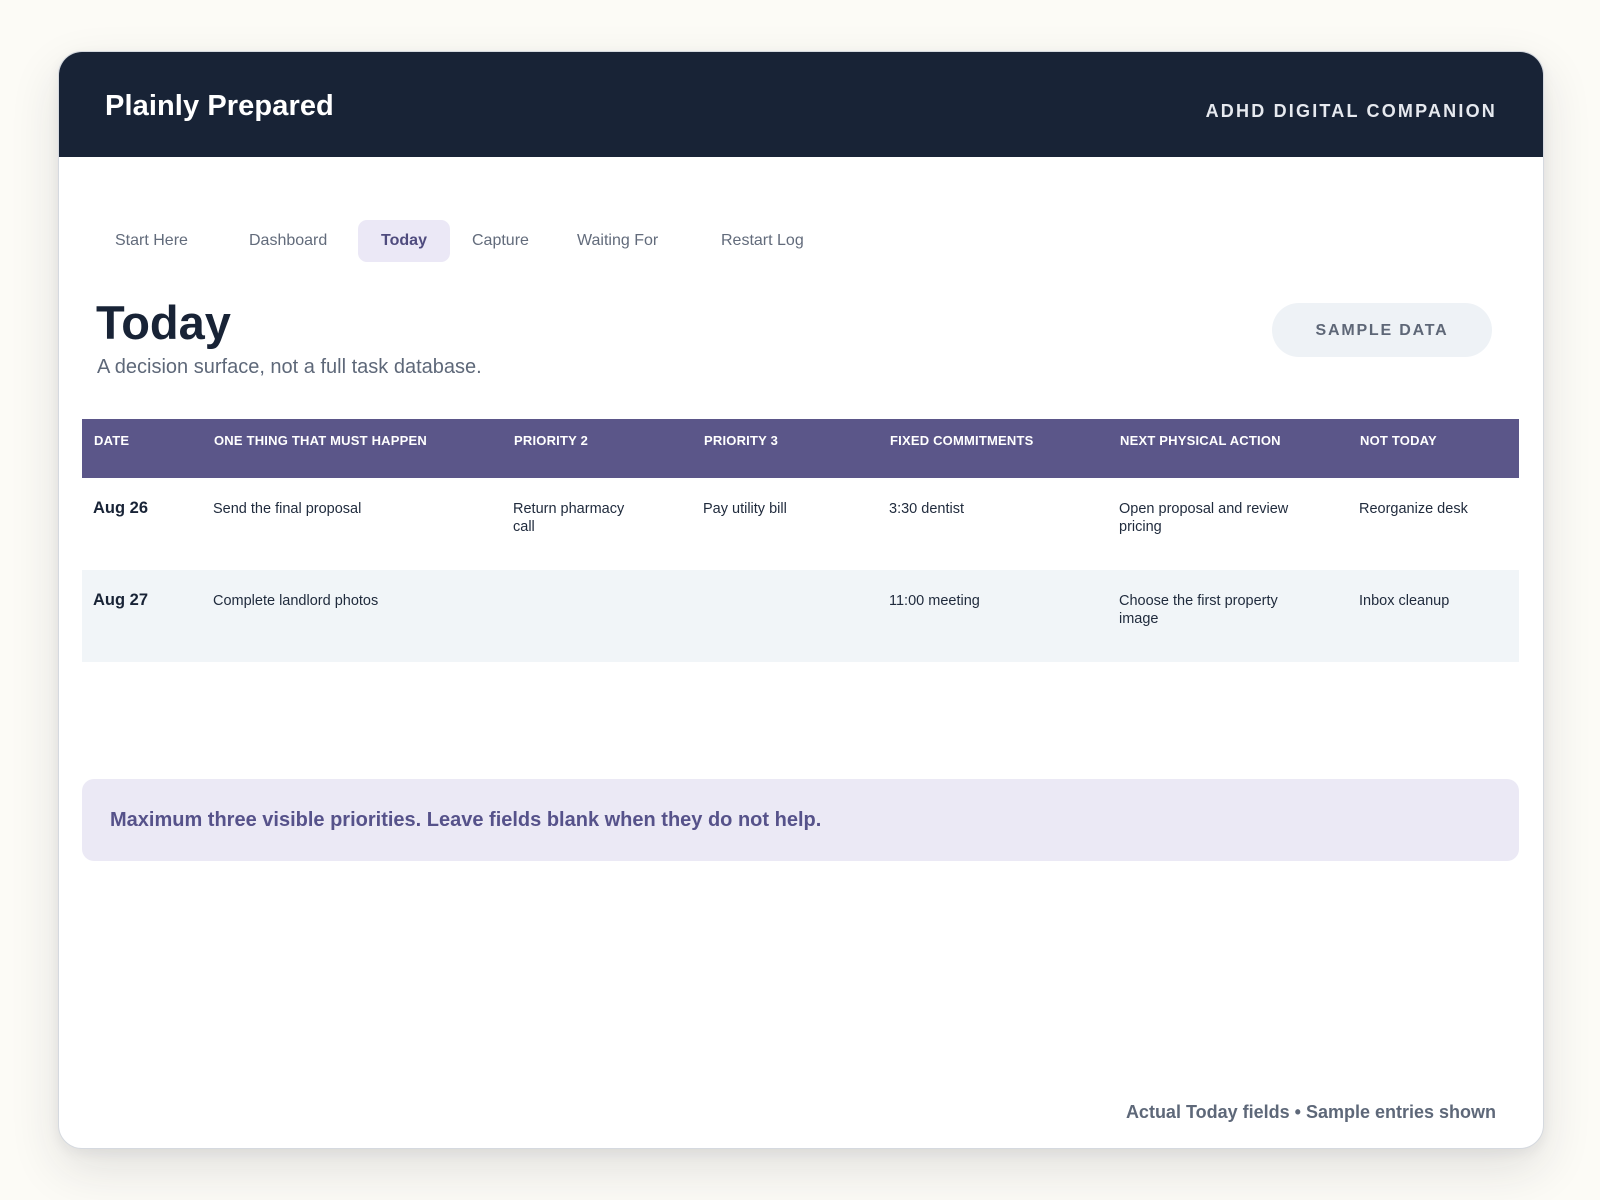 This screenshot has height=1200, width=1600. What do you see at coordinates (1204, 518) in the screenshot?
I see `cell-next-action: Open proposal and review pricing` at bounding box center [1204, 518].